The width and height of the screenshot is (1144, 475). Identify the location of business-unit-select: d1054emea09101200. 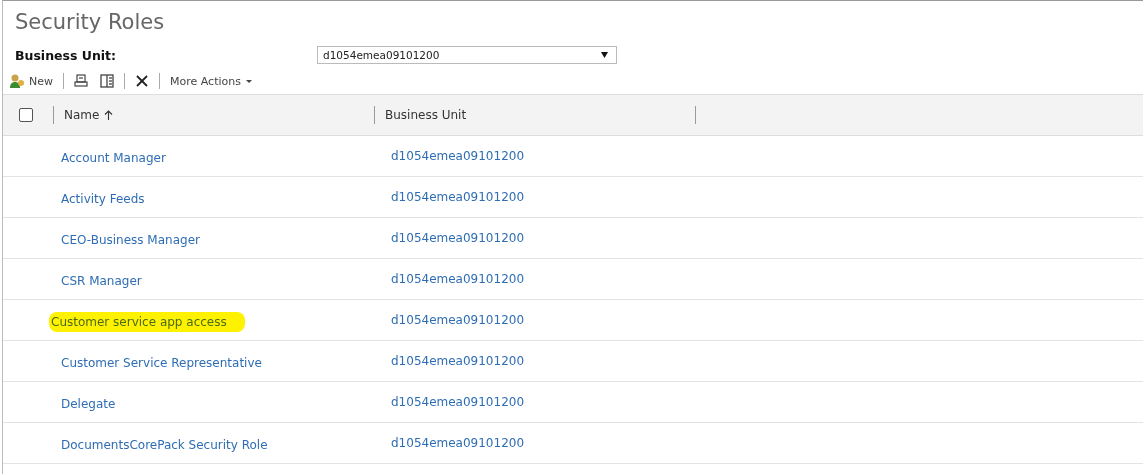
(467, 55).